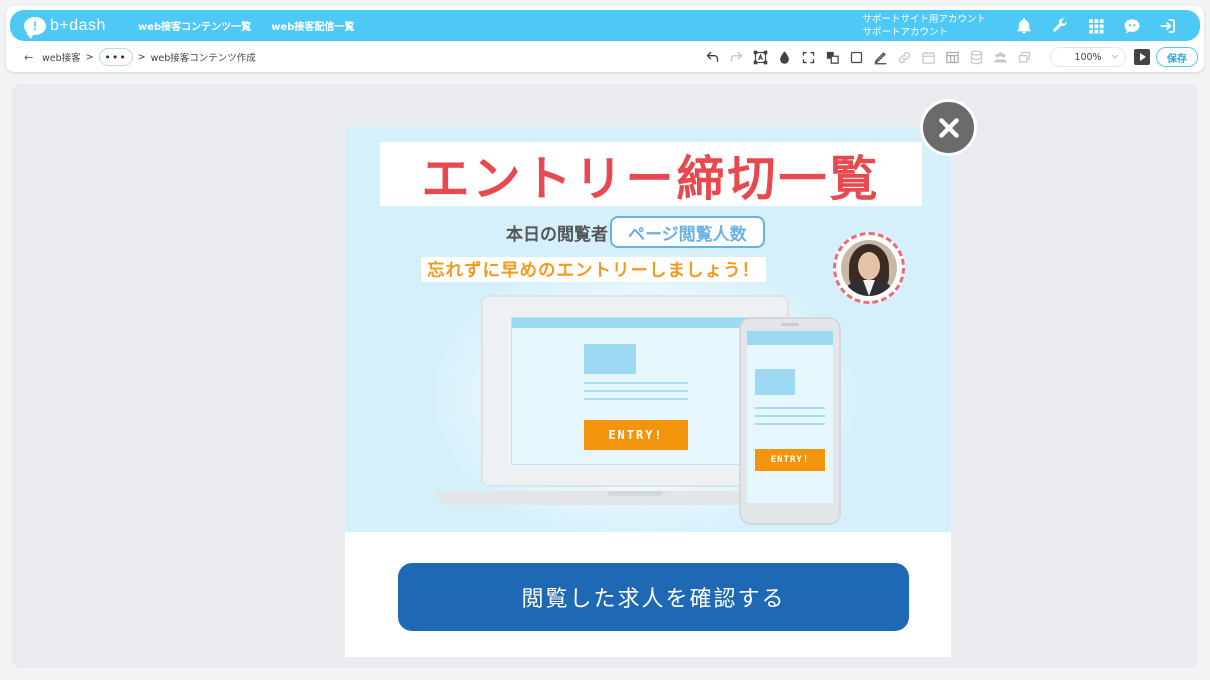 This screenshot has width=1210, height=680. I want to click on zoom-select: 100% ⌵, so click(1088, 57).